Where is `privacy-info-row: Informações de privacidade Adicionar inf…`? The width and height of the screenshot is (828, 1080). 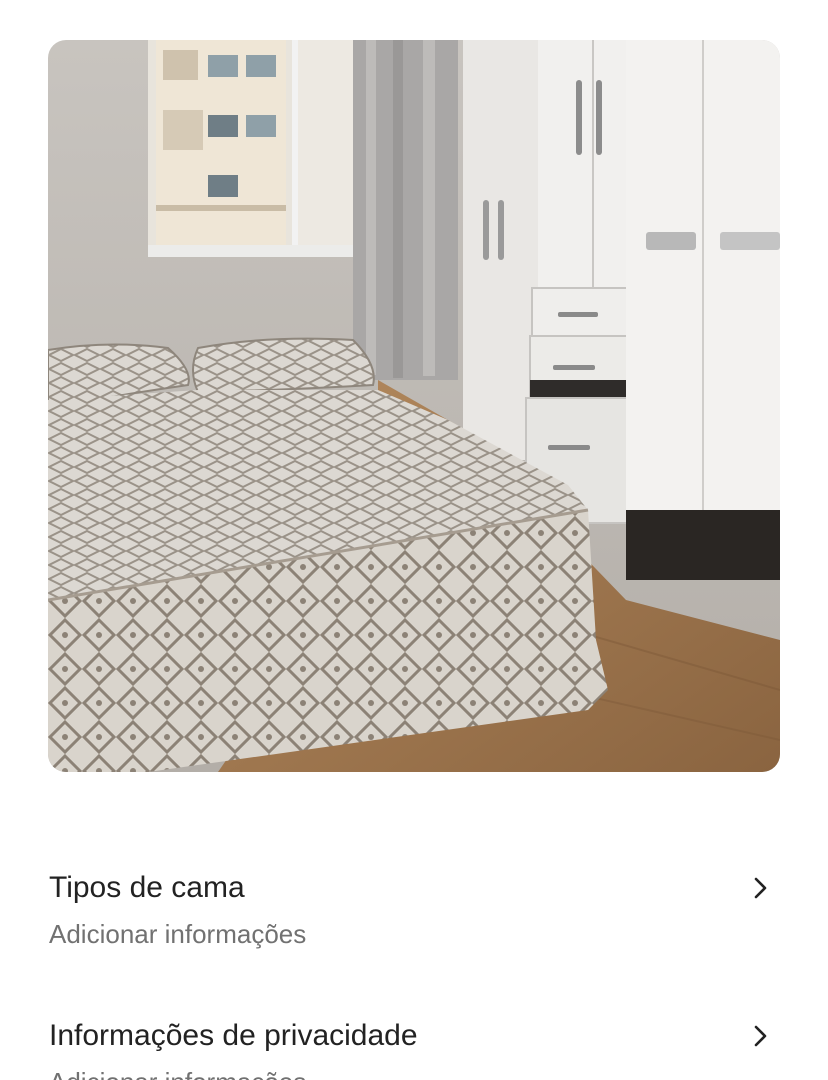
privacy-info-row: Informações de privacidade Adicionar inf… is located at coordinates (414, 1049).